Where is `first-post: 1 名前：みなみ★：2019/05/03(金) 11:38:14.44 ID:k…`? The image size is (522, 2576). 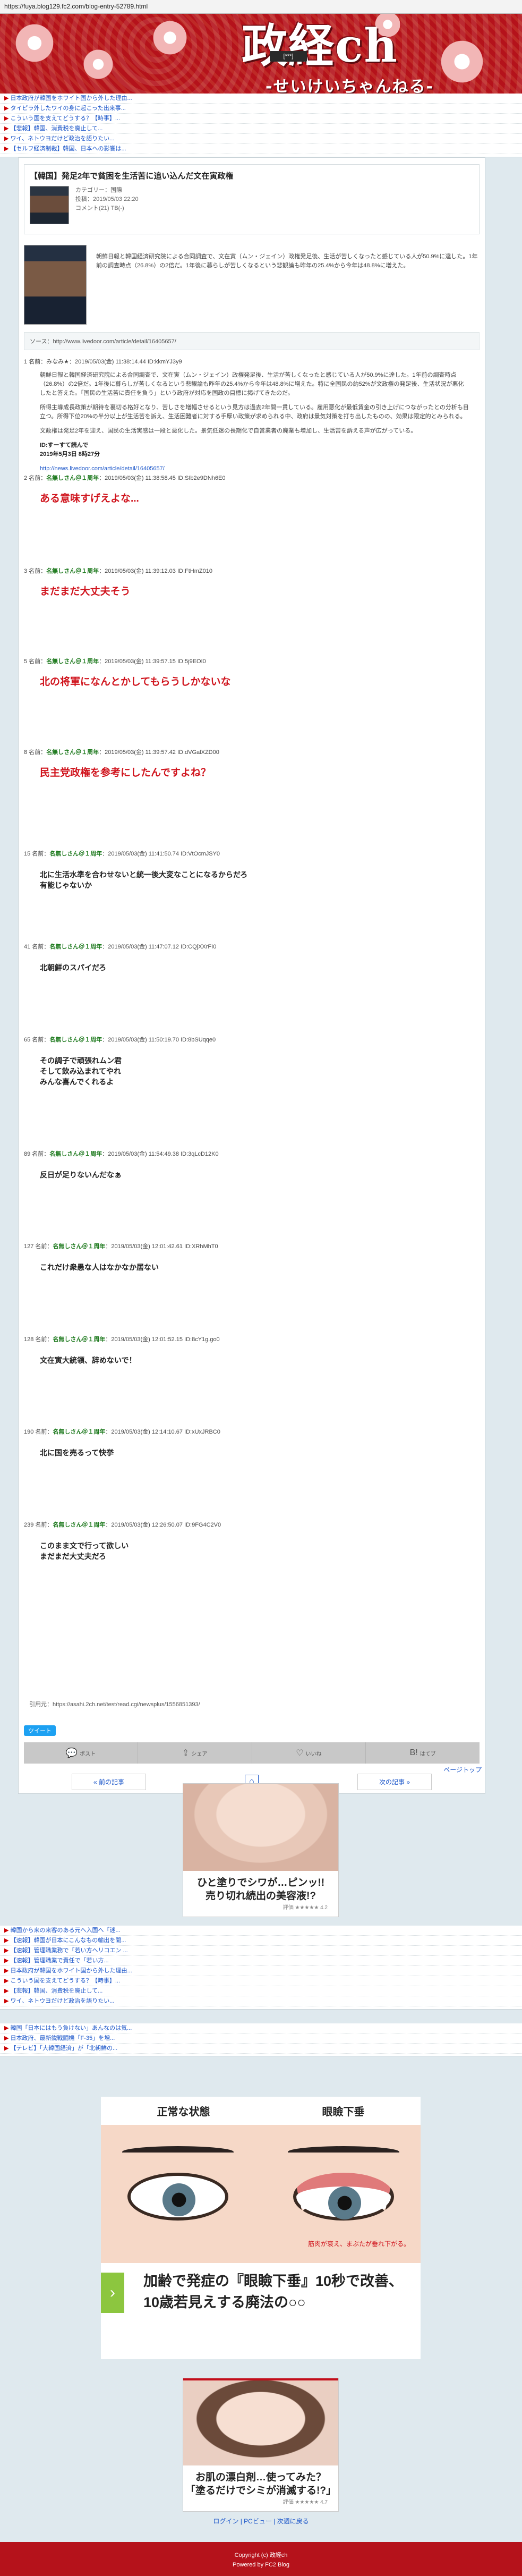
first-post: 1 名前：みなみ★：2019/05/03(金) 11:38:14.44 ID:k… is located at coordinates (252, 415).